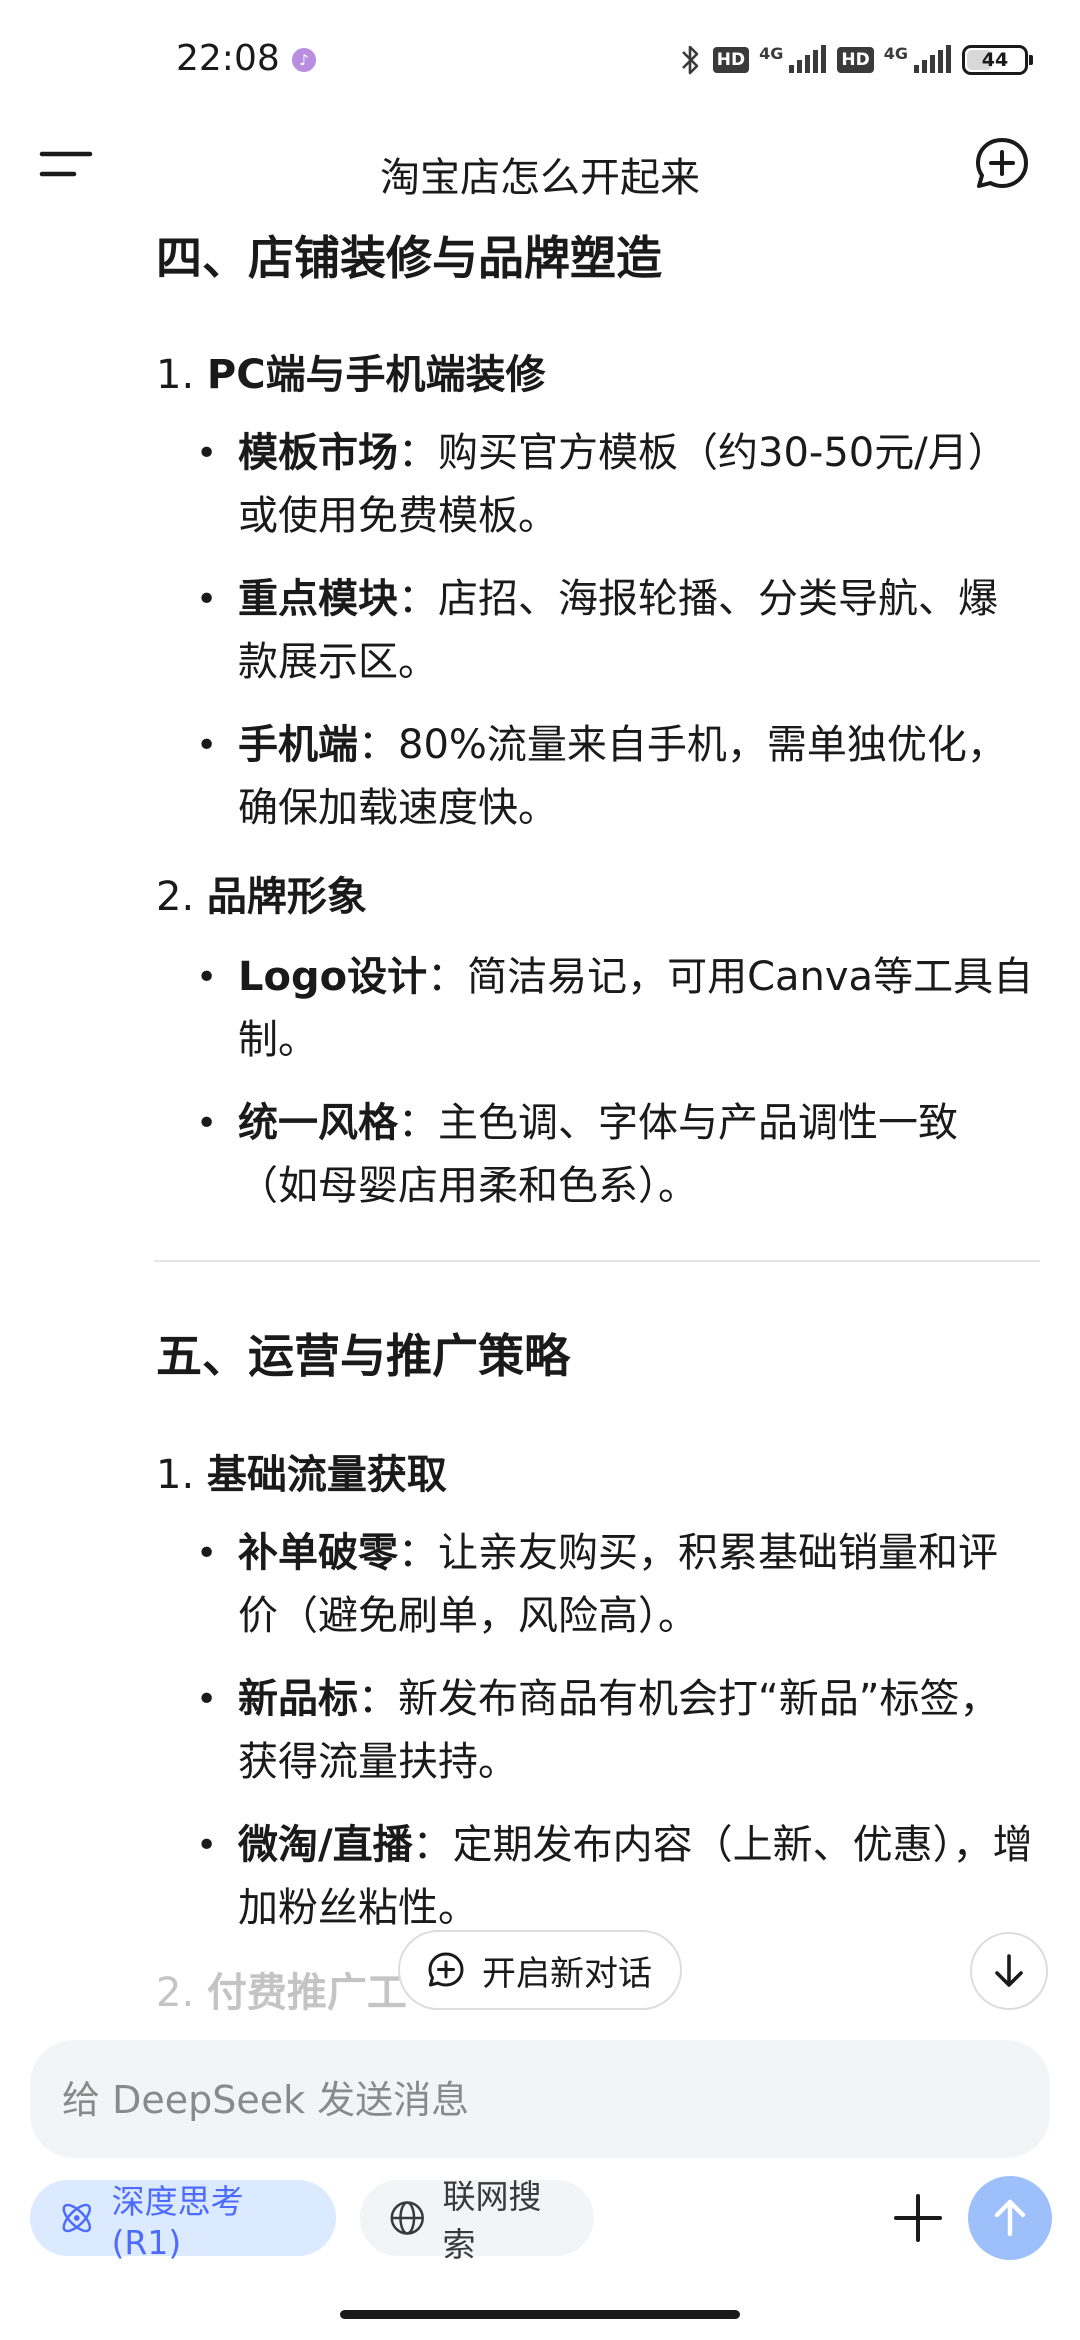 This screenshot has height=2340, width=1080. What do you see at coordinates (690, 60) in the screenshot?
I see `bluetooth-icon` at bounding box center [690, 60].